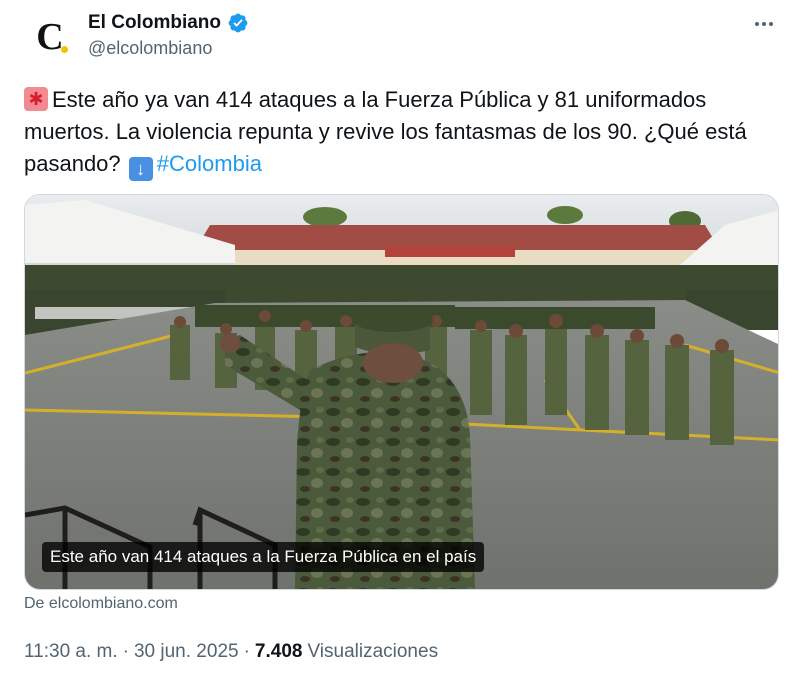  What do you see at coordinates (140, 169) in the screenshot?
I see `down-arrow-emoji-icon: ↓` at bounding box center [140, 169].